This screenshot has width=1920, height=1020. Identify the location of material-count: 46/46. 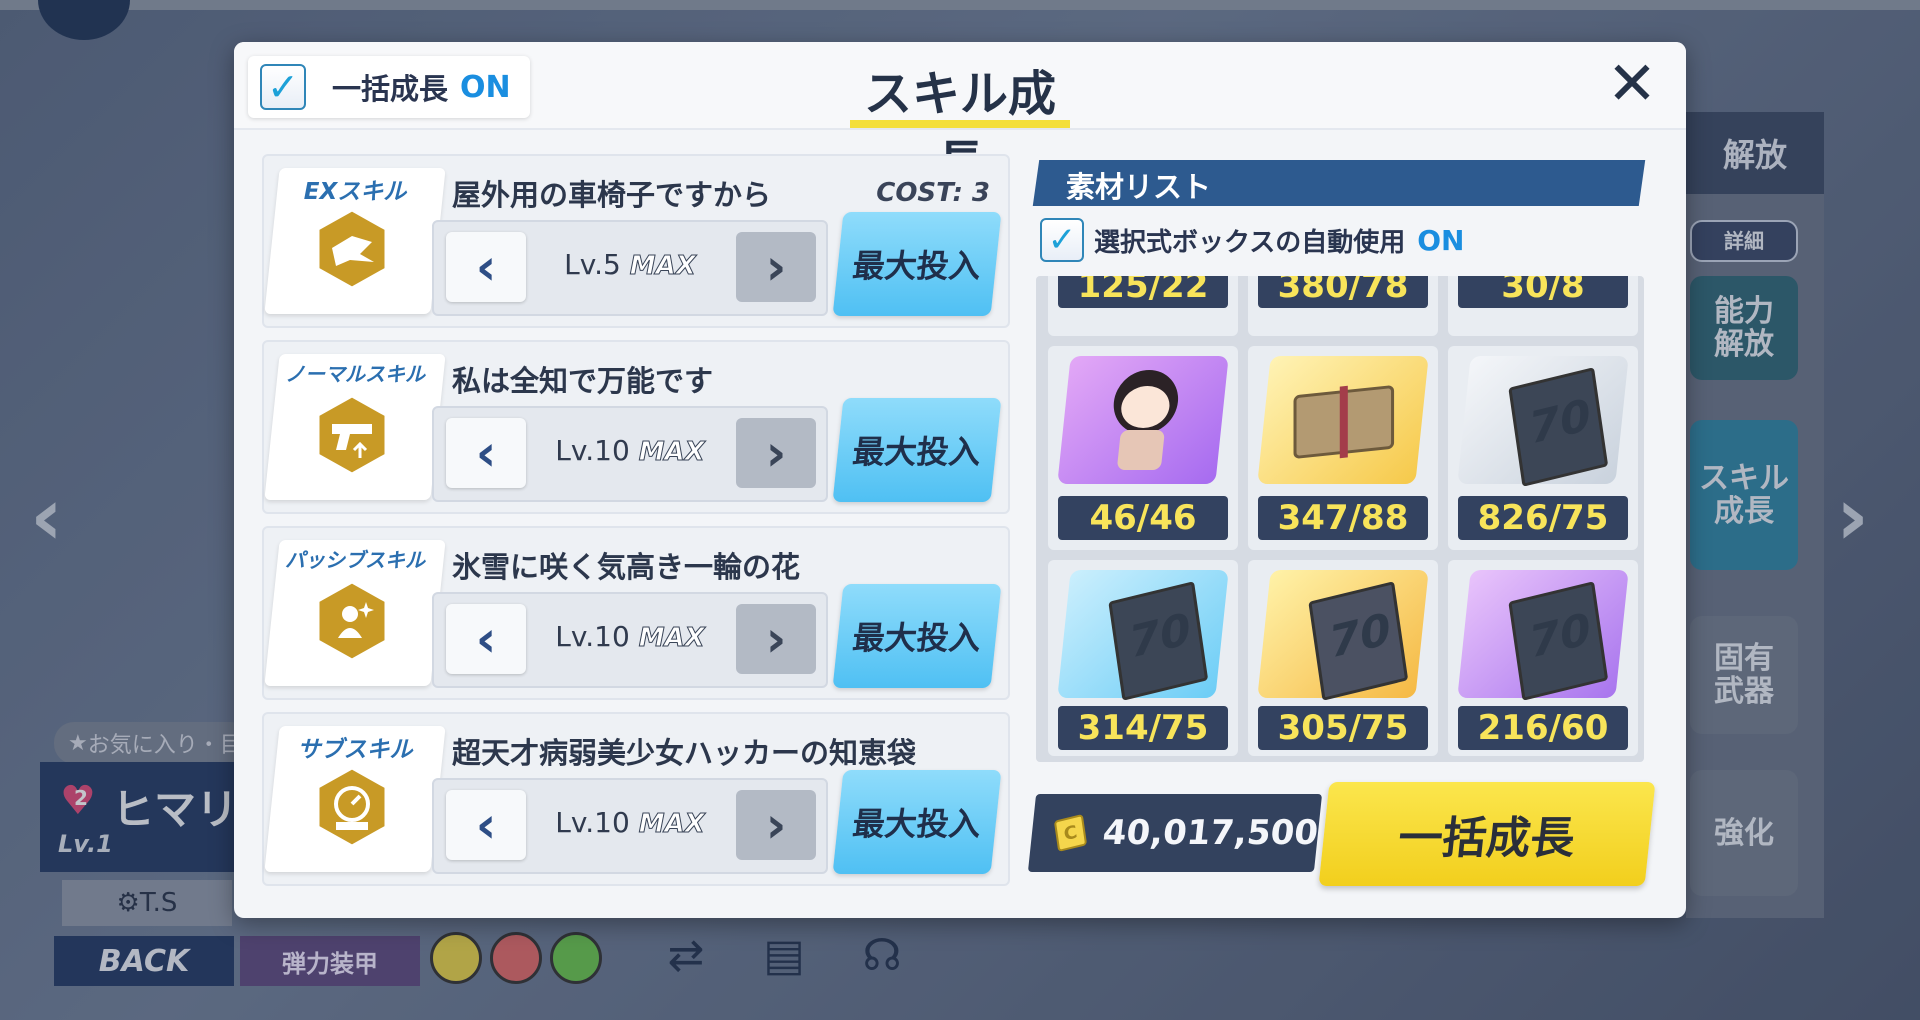
(1143, 518).